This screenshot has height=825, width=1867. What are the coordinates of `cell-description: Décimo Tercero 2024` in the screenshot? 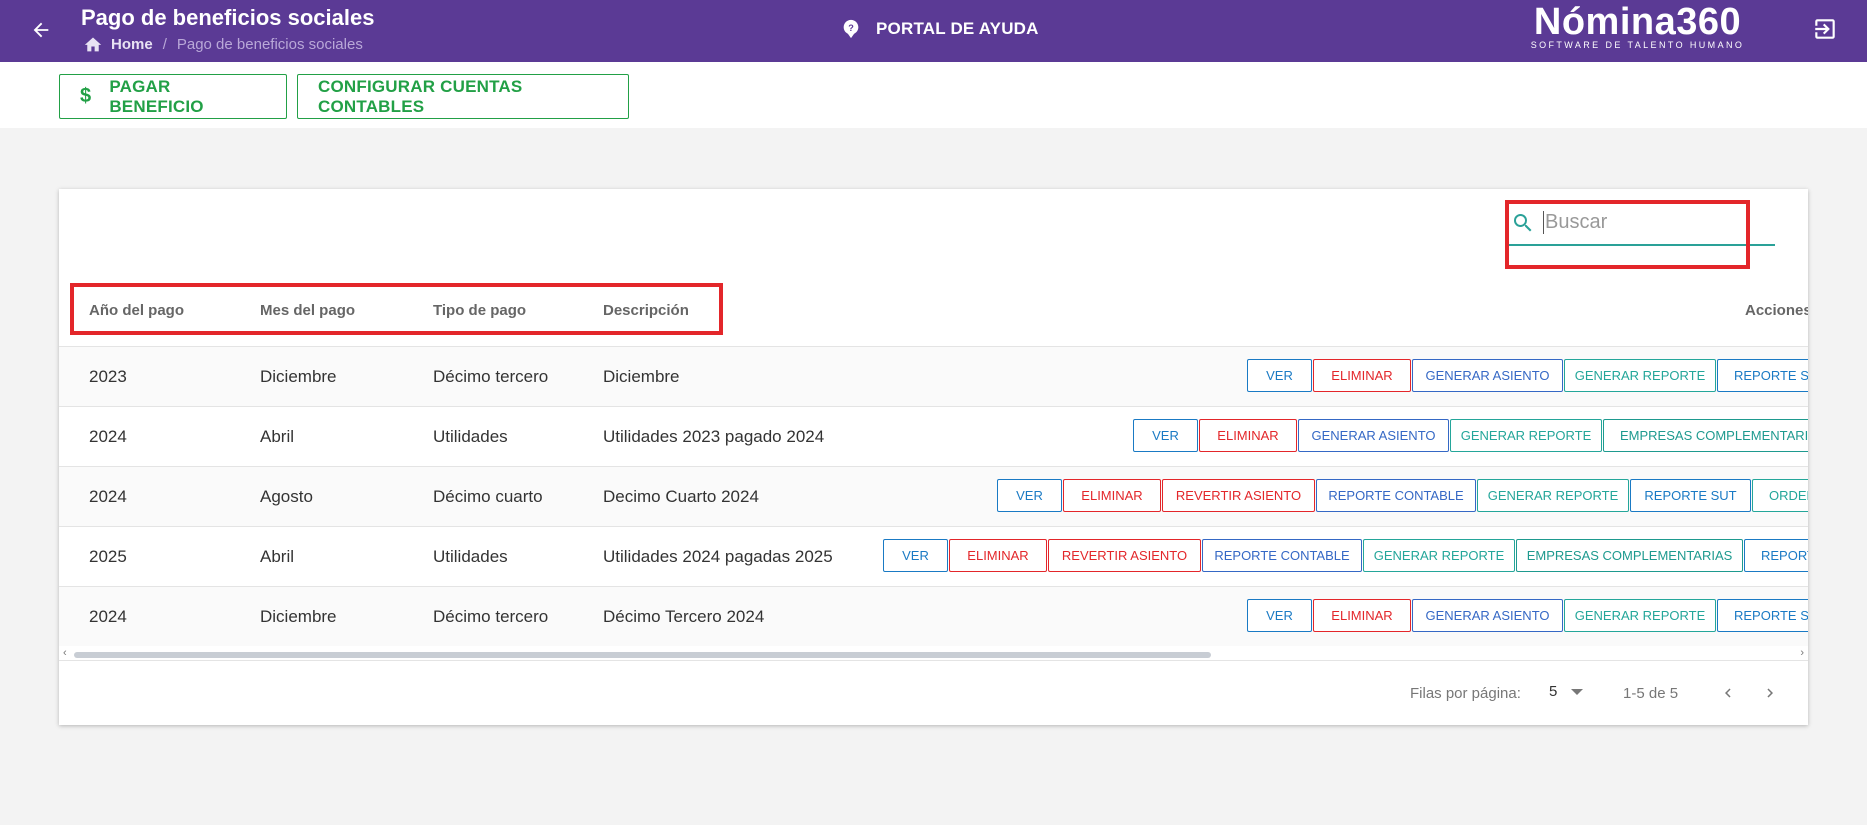 It's located at (684, 616).